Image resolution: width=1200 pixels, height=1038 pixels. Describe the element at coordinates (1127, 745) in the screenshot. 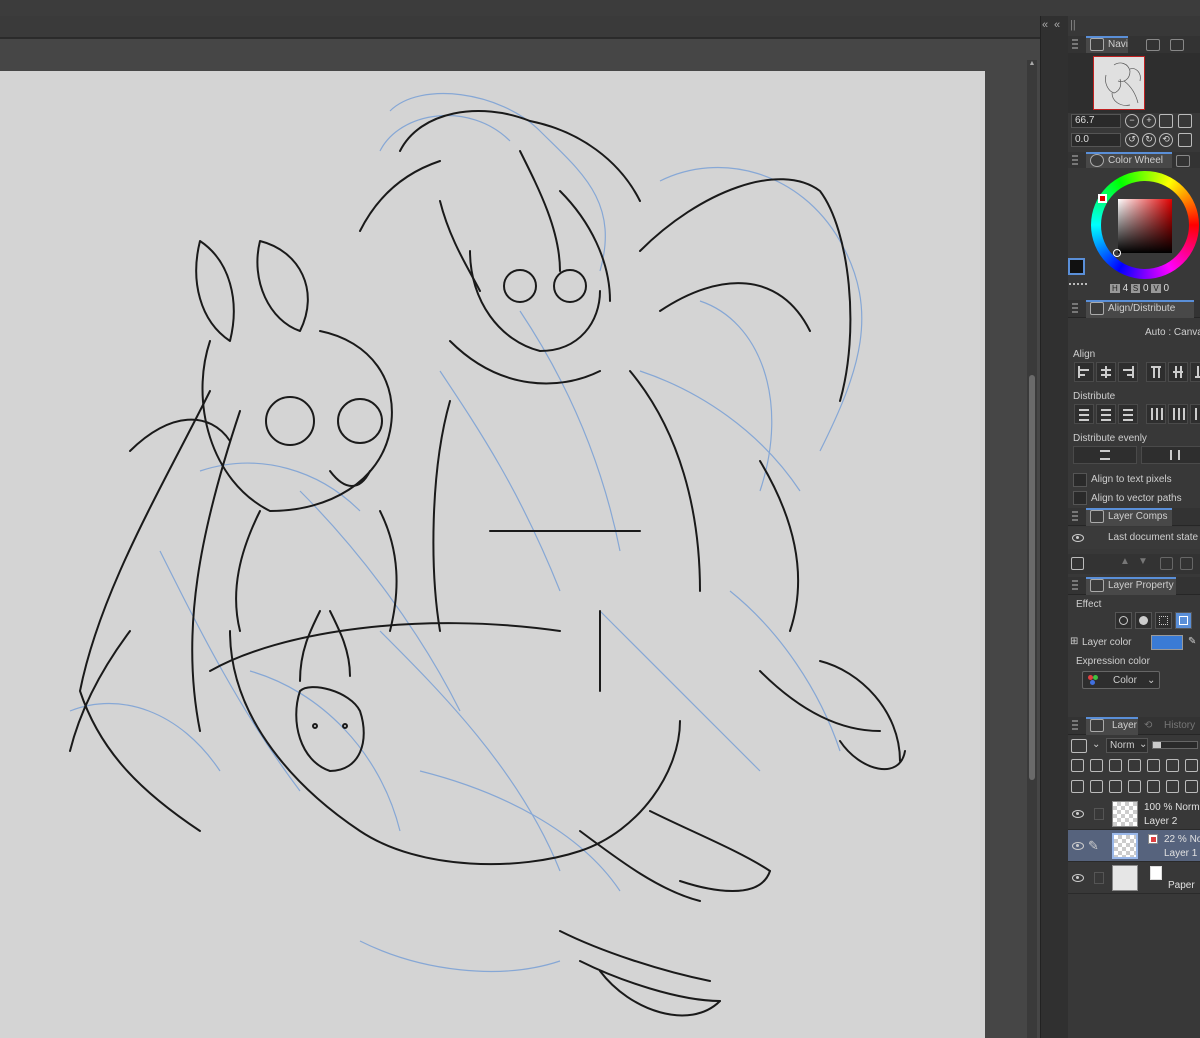

I see `blend-mode-dropdown: Norm ⌄` at that location.